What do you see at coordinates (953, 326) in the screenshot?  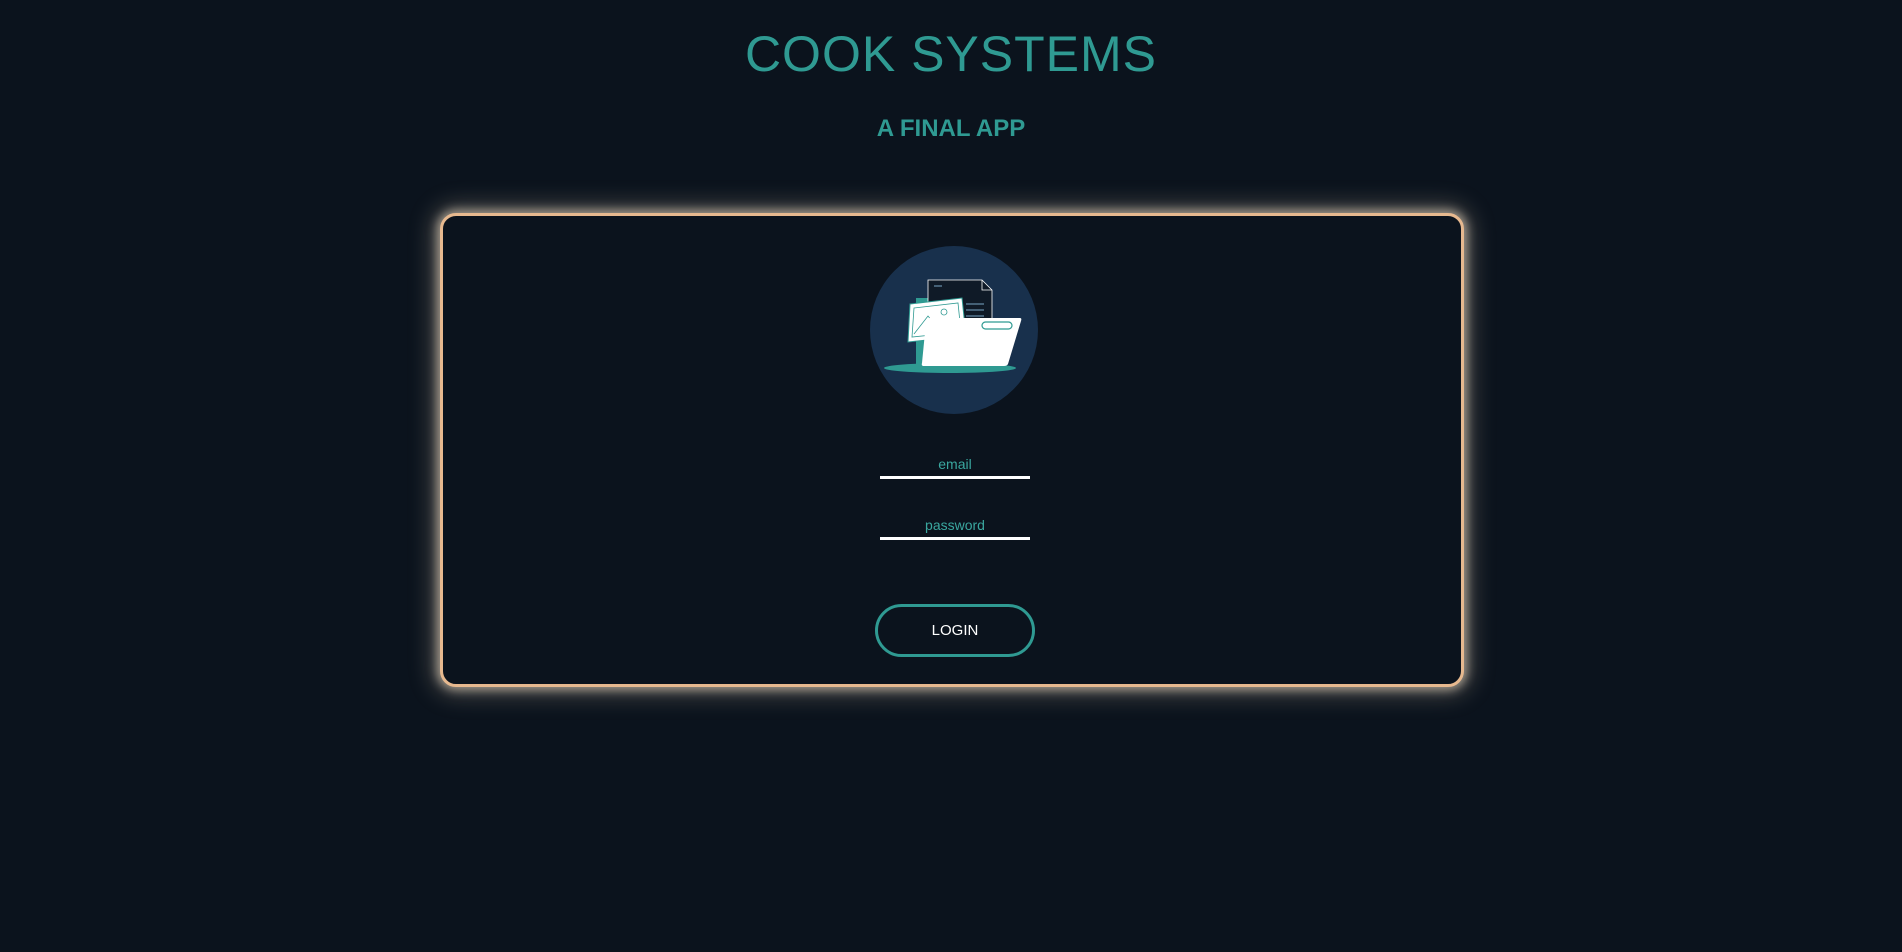 I see `folder-documents-icon` at bounding box center [953, 326].